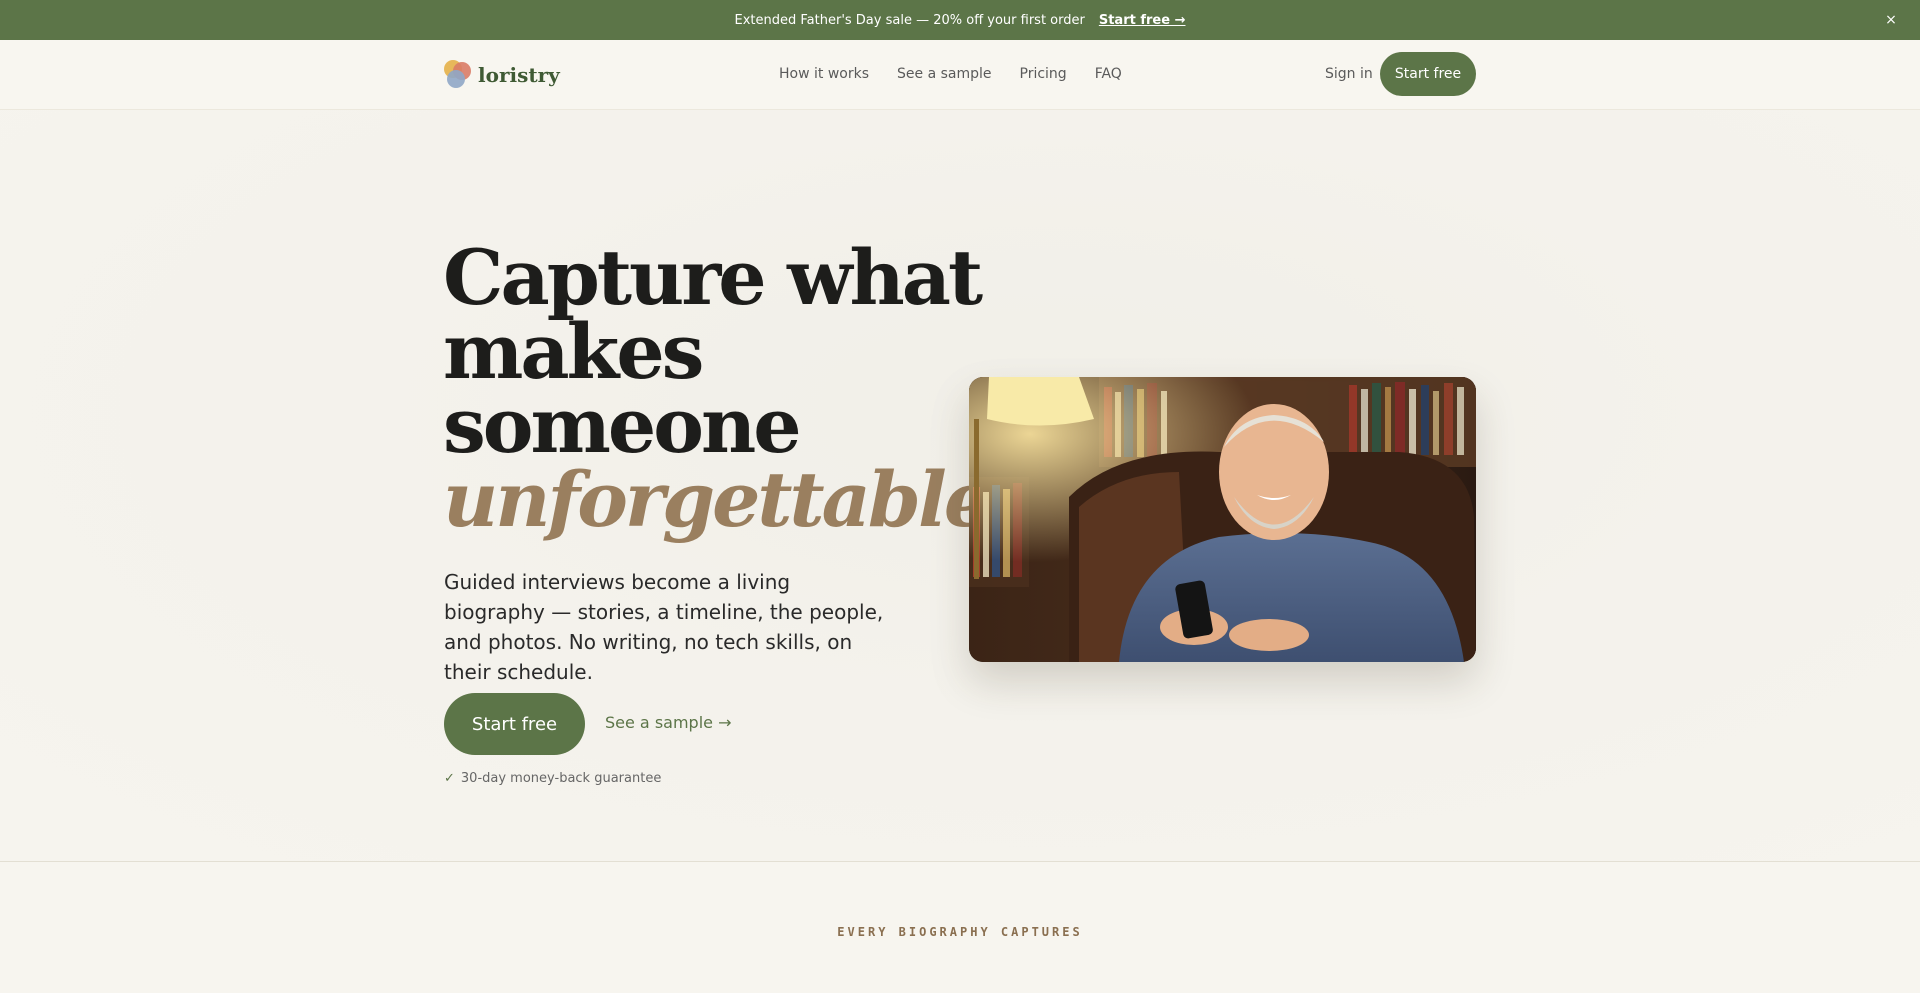 Image resolution: width=1920 pixels, height=993 pixels. I want to click on guarantee-text: 30-day money-back guarantee, so click(561, 778).